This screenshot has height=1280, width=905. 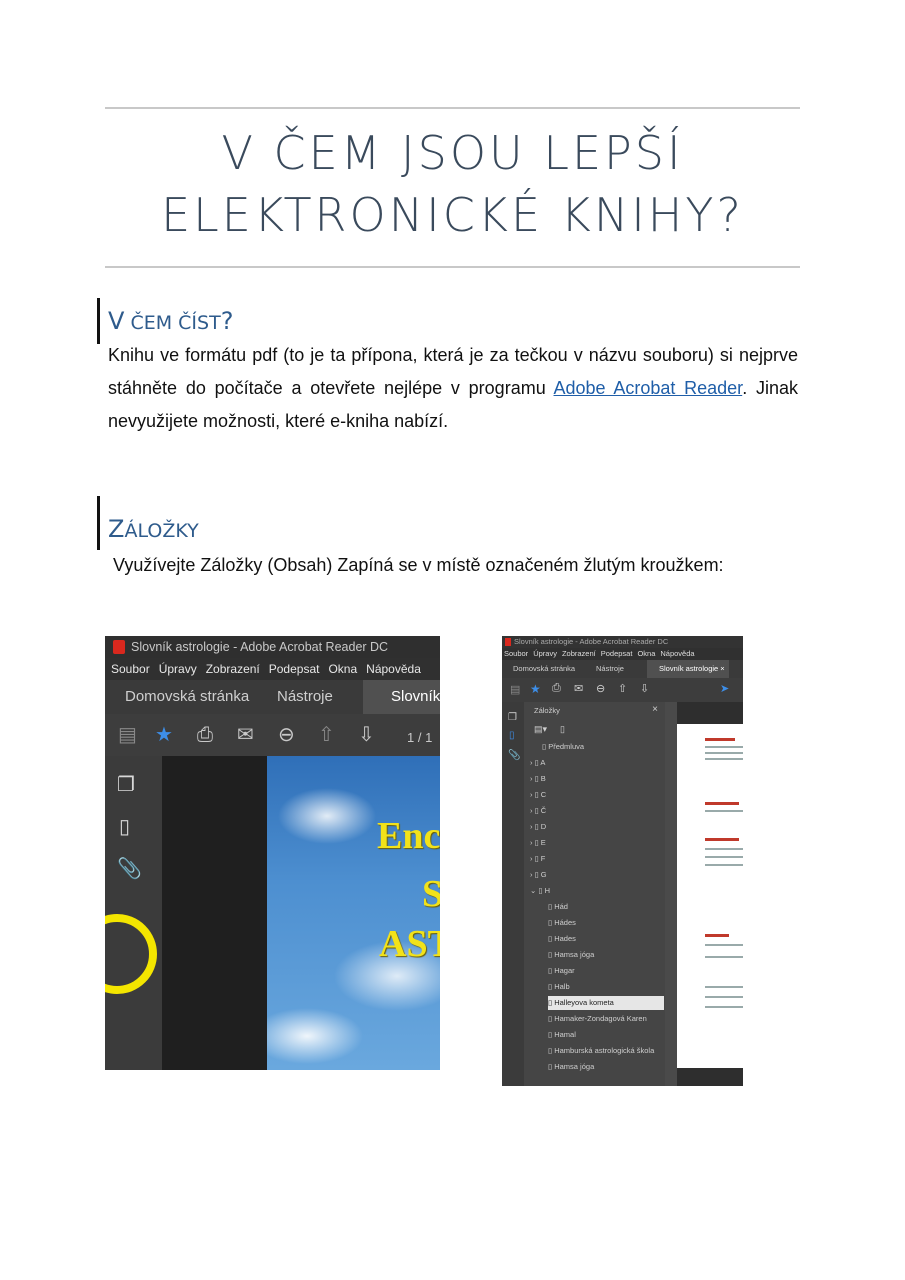 I want to click on adobe-reader-link: Adobe Acrobat Reader, so click(x=648, y=388).